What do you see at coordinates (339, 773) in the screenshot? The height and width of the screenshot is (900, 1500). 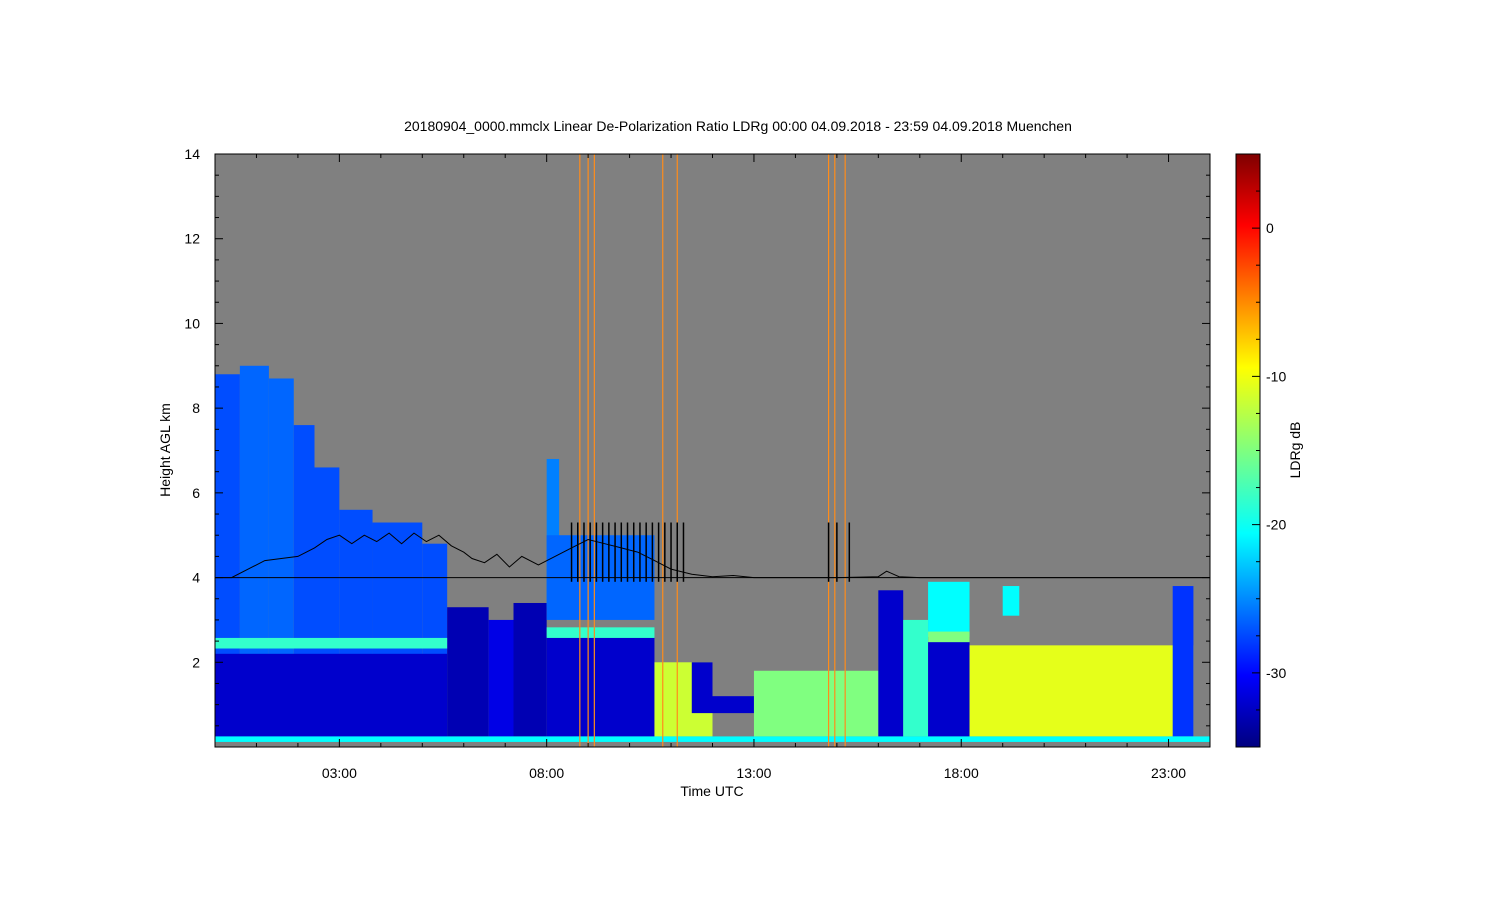 I see `x-tick-label: 03:00` at bounding box center [339, 773].